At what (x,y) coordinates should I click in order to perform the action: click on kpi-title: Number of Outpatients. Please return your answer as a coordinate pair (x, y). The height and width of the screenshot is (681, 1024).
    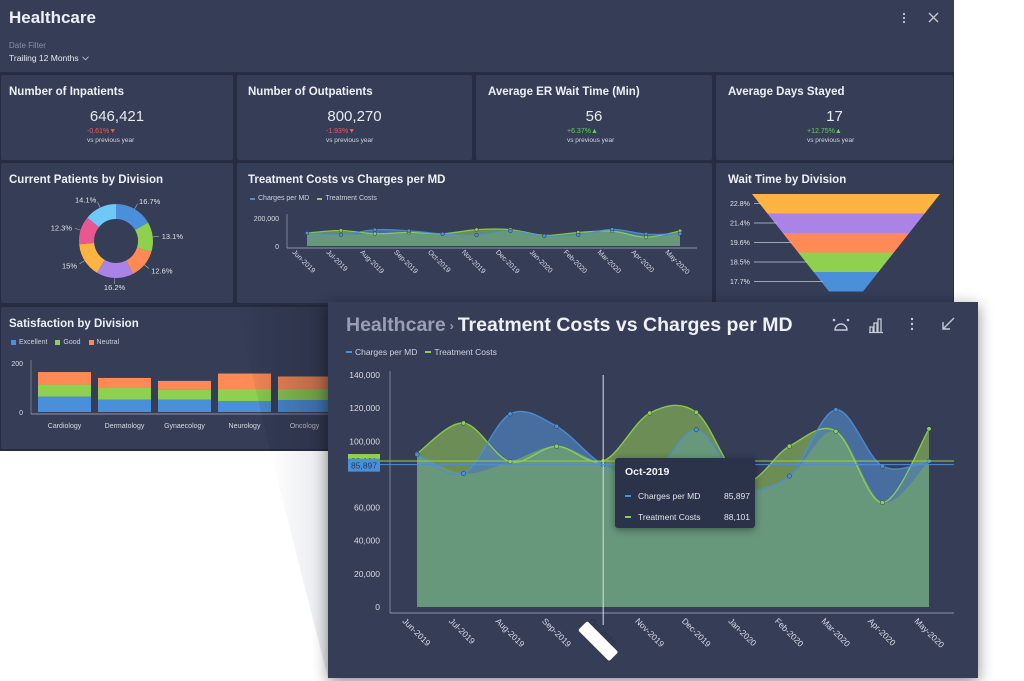
    Looking at the image, I should click on (310, 92).